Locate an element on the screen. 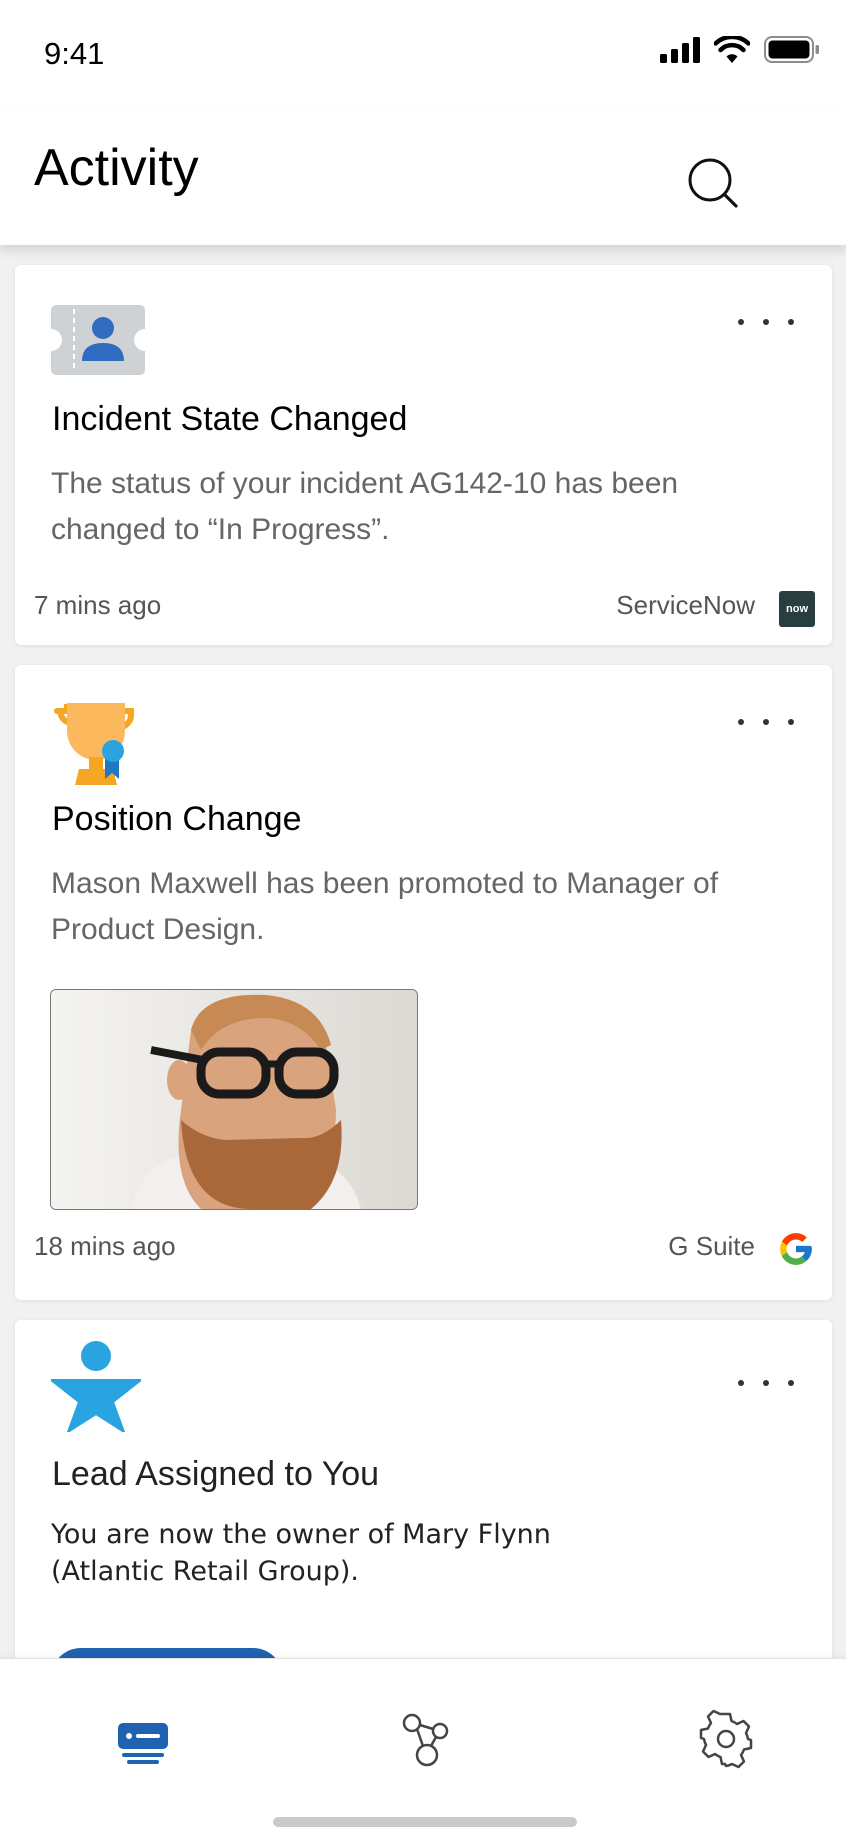  card-timestamp: 18 mins ago is located at coordinates (105, 1246).